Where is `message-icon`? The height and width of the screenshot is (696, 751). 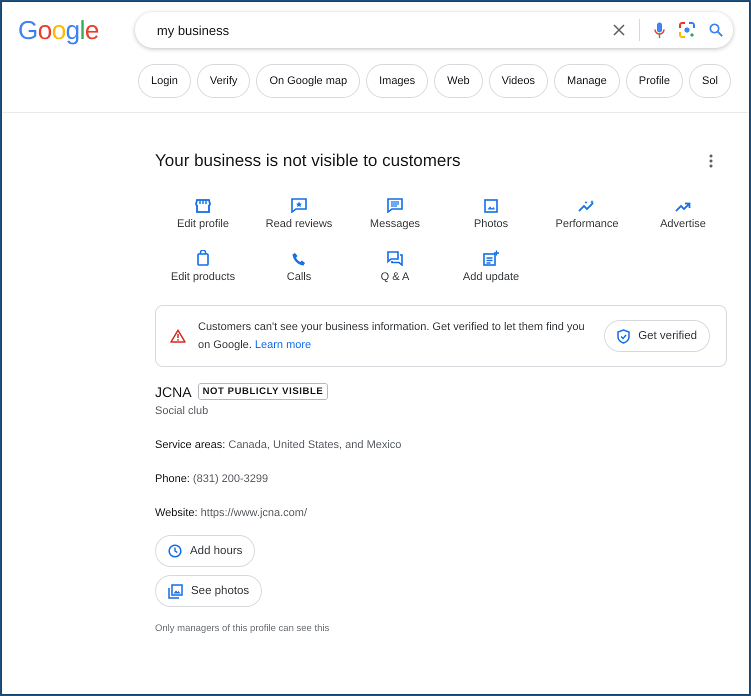 message-icon is located at coordinates (395, 205).